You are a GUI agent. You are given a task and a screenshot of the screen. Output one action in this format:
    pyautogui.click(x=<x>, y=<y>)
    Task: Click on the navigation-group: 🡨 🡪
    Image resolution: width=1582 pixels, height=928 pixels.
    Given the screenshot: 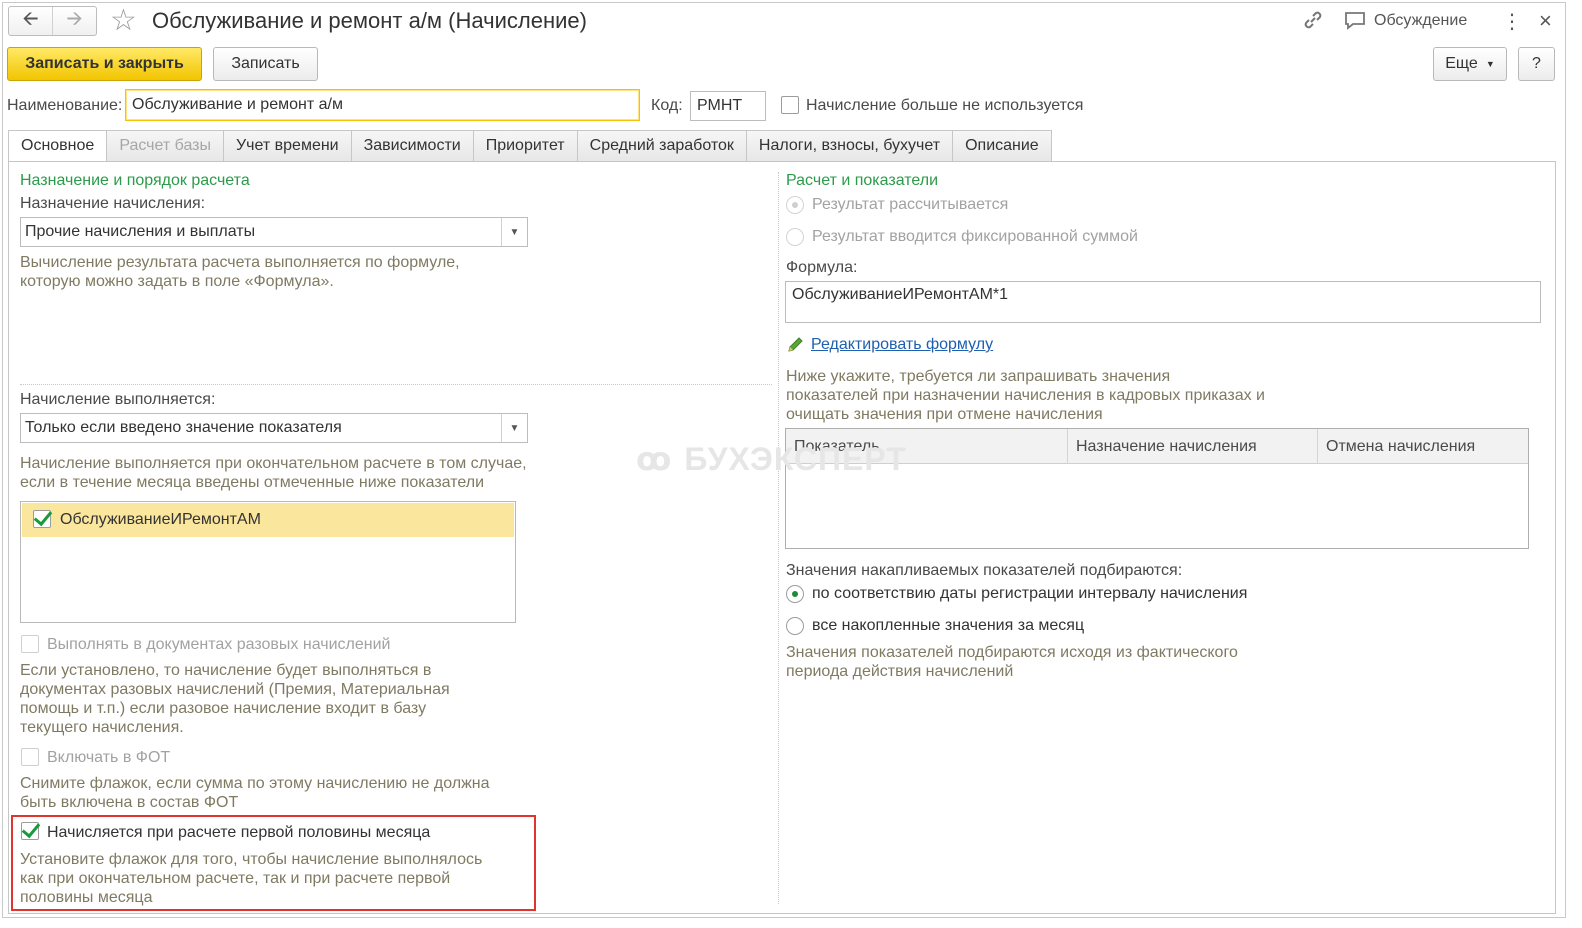 What is the action you would take?
    pyautogui.click(x=52, y=21)
    